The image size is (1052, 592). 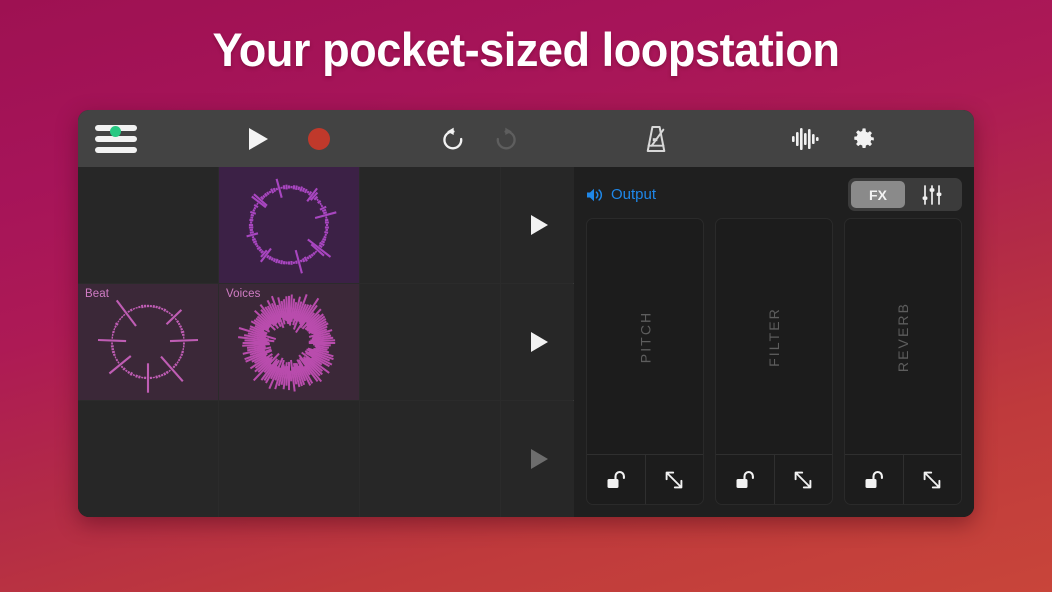 I want to click on waveform-button, so click(x=805, y=138).